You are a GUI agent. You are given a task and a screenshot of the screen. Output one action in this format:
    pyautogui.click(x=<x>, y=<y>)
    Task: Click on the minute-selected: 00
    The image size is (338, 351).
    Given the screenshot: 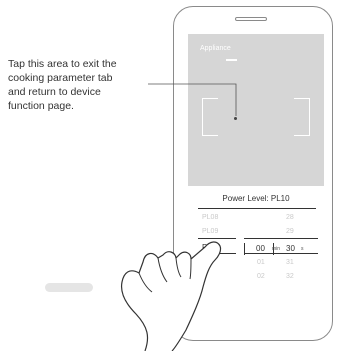 What is the action you would take?
    pyautogui.click(x=260, y=248)
    